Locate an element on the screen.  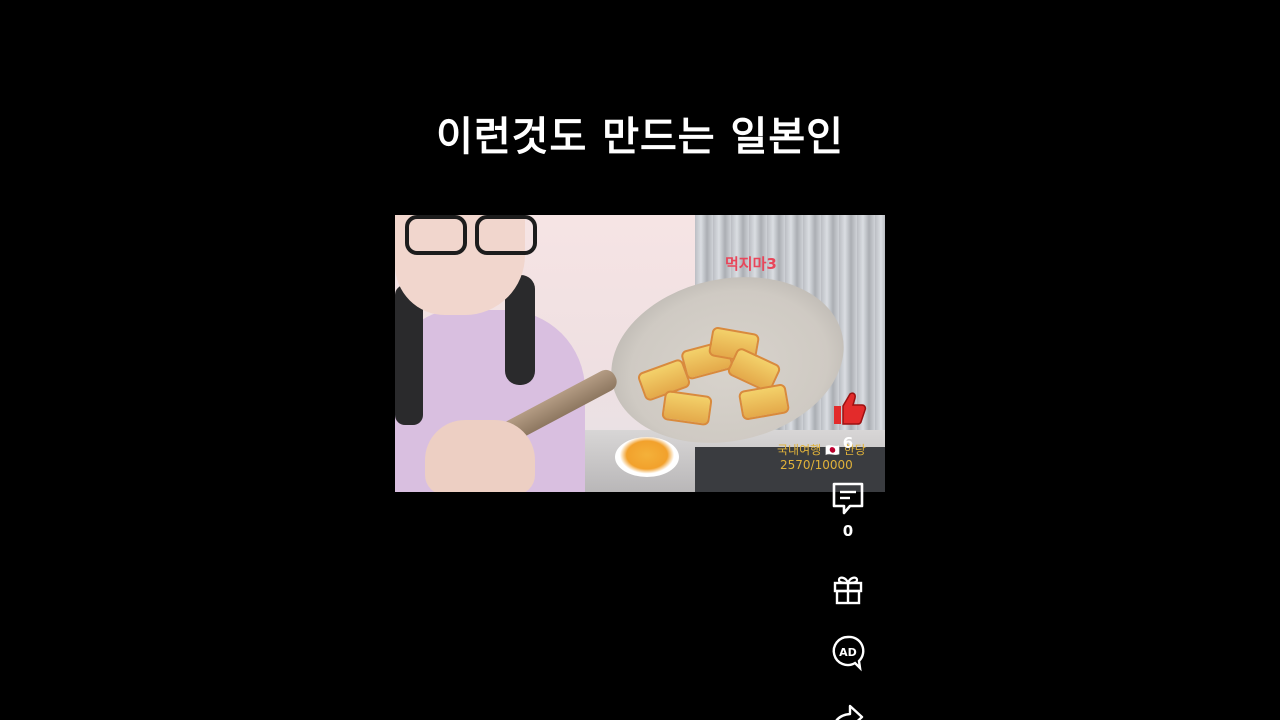
ad-icon: AD is located at coordinates (848, 653).